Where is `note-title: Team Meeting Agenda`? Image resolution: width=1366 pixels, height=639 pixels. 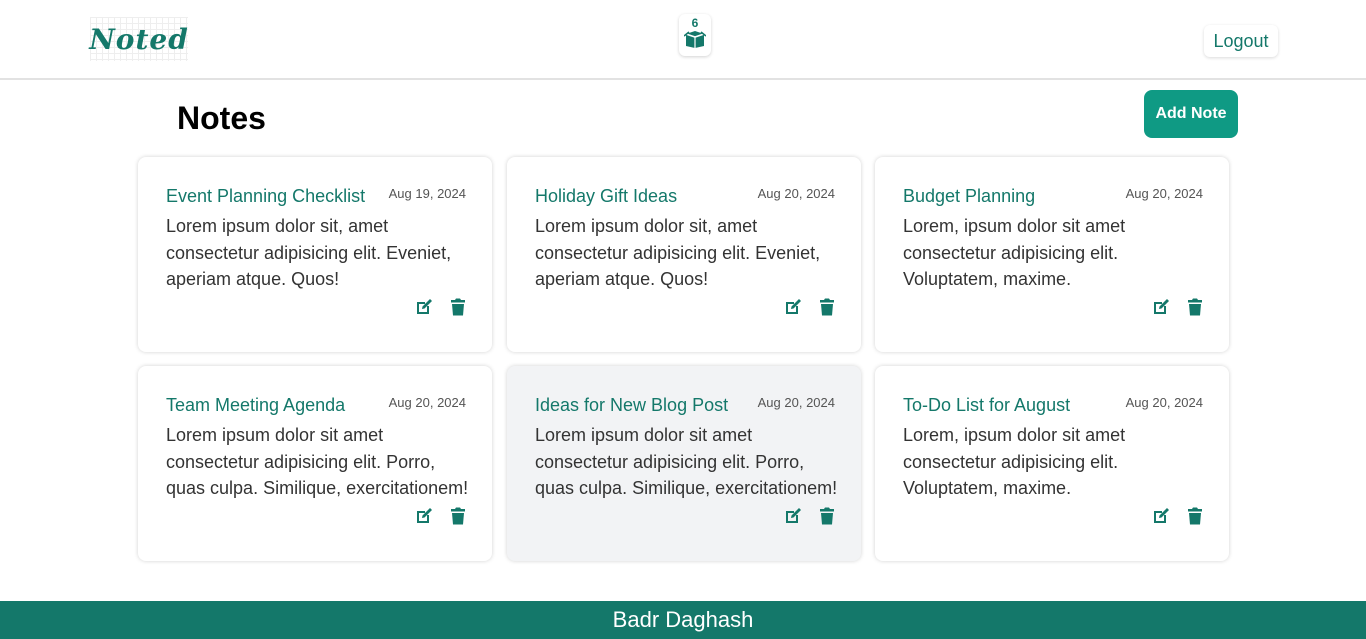 note-title: Team Meeting Agenda is located at coordinates (256, 405).